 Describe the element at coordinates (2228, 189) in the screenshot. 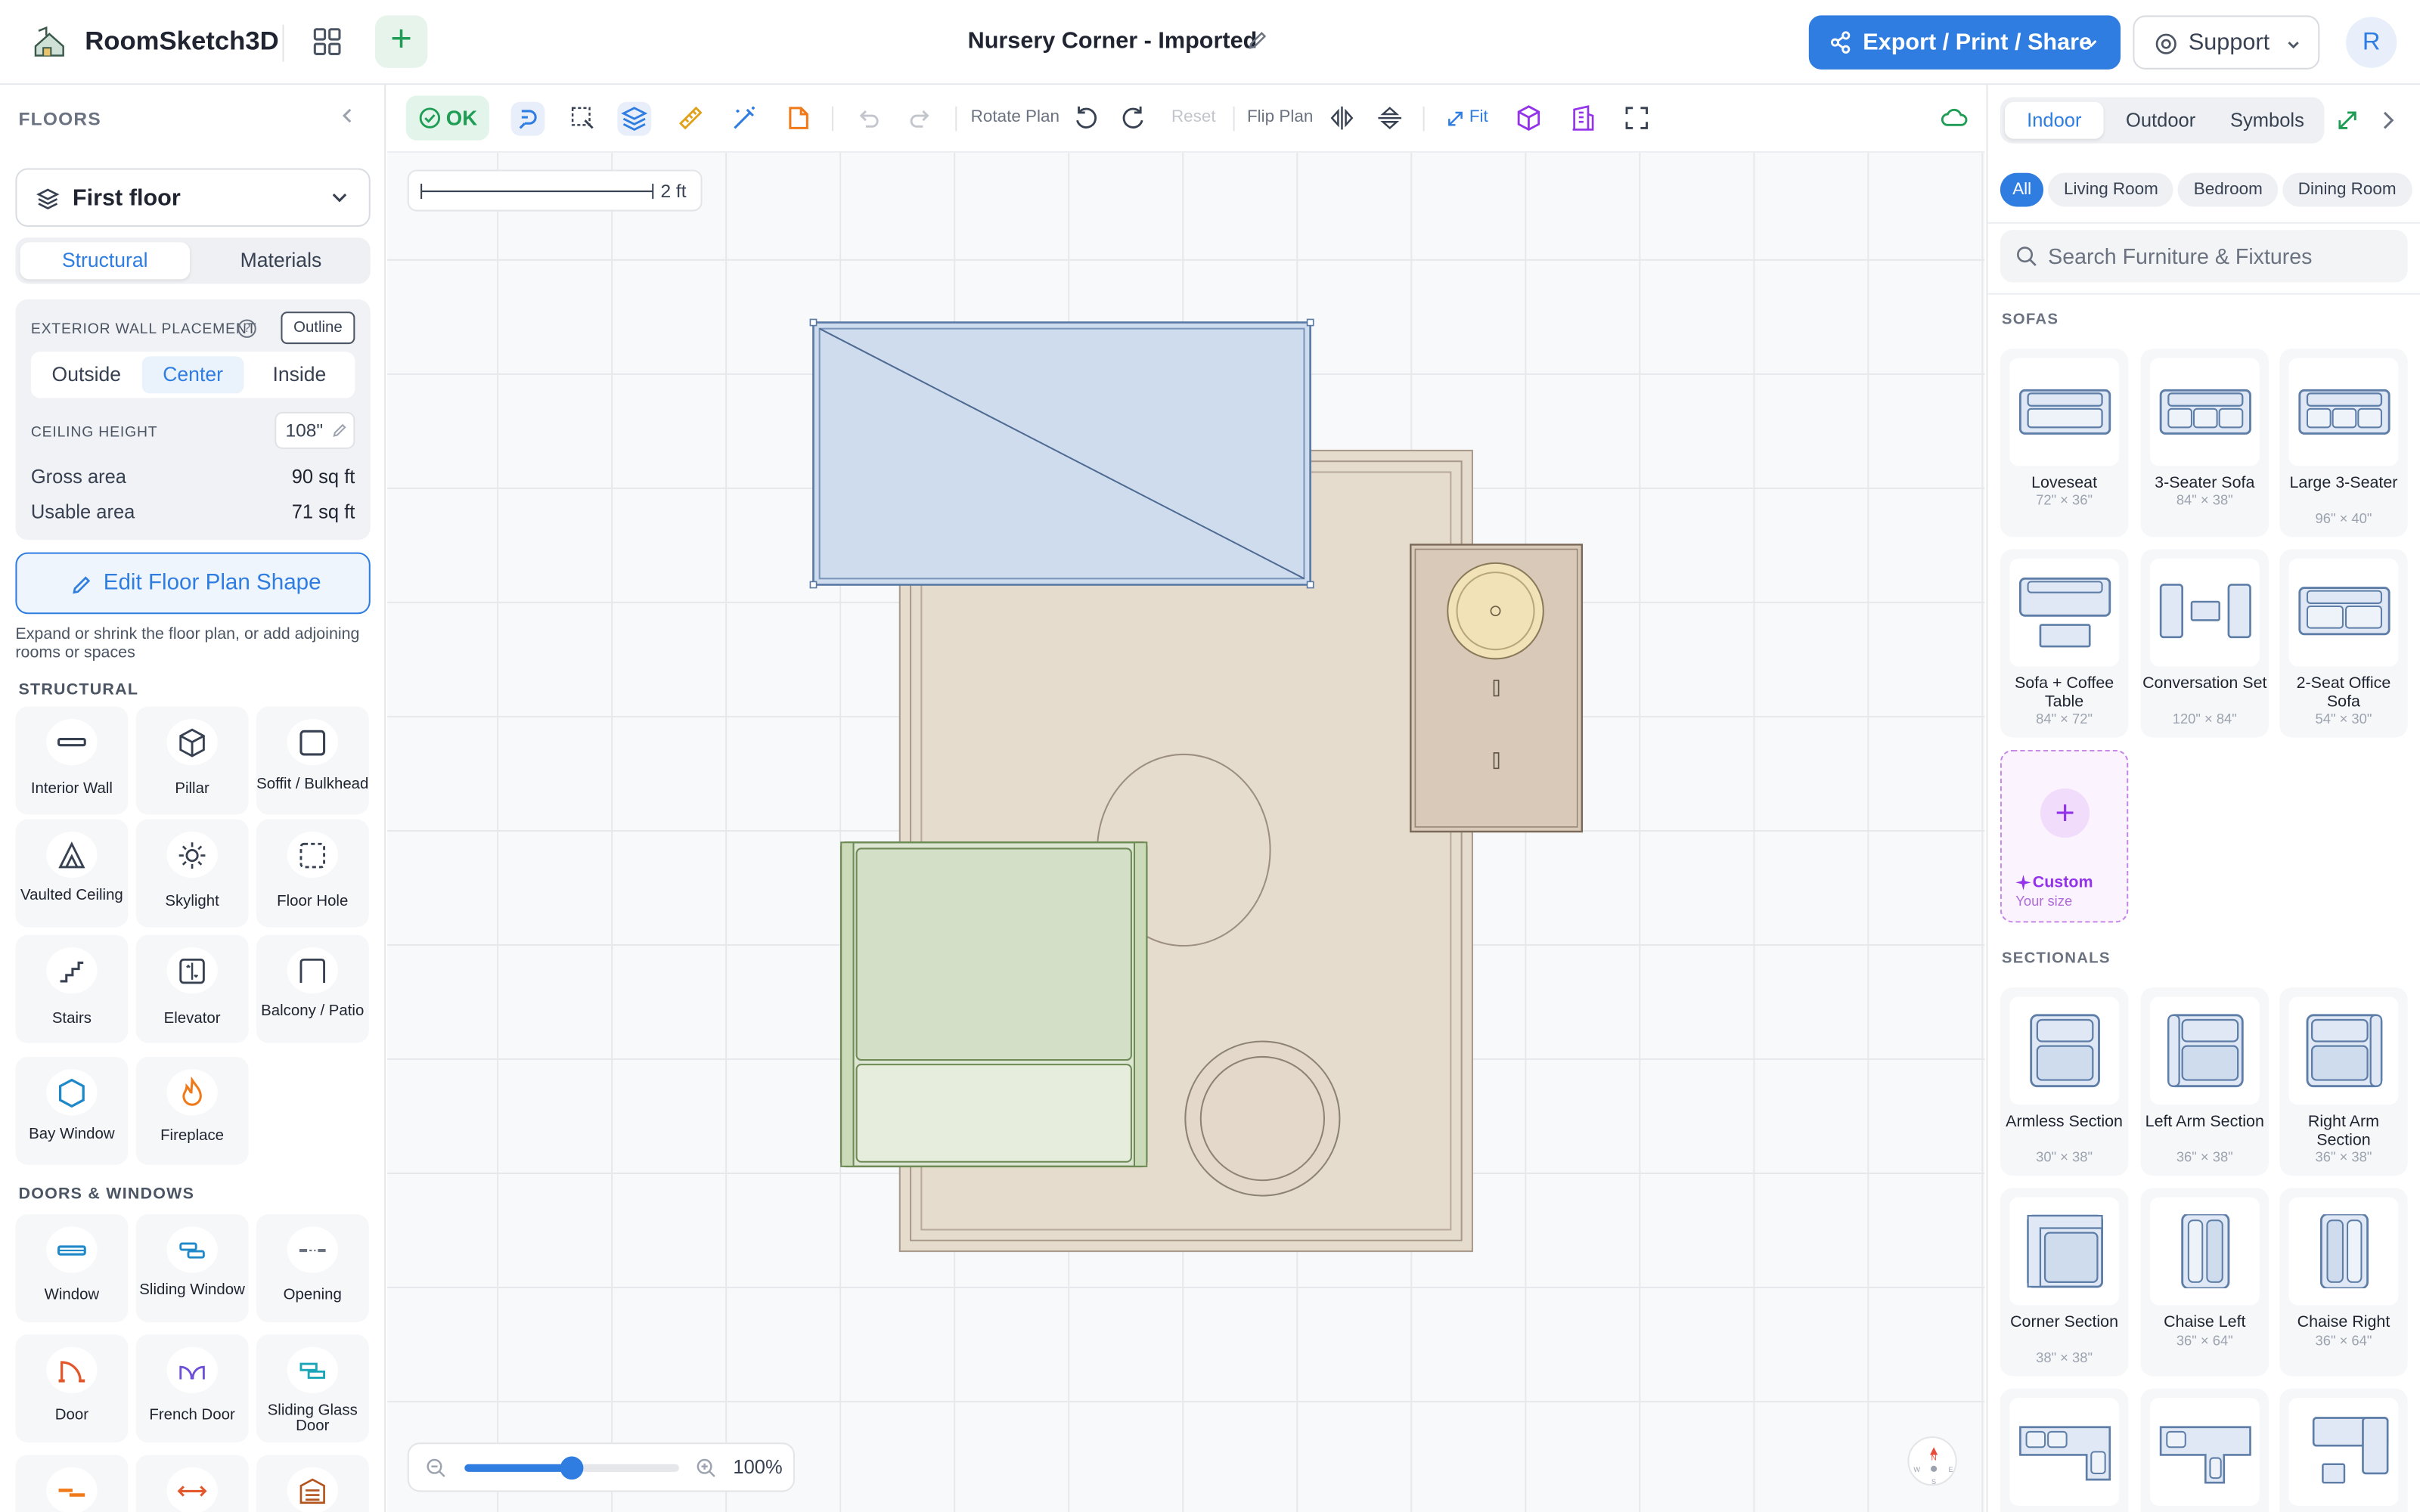

I see `chip-bedroom: Bedroom` at that location.